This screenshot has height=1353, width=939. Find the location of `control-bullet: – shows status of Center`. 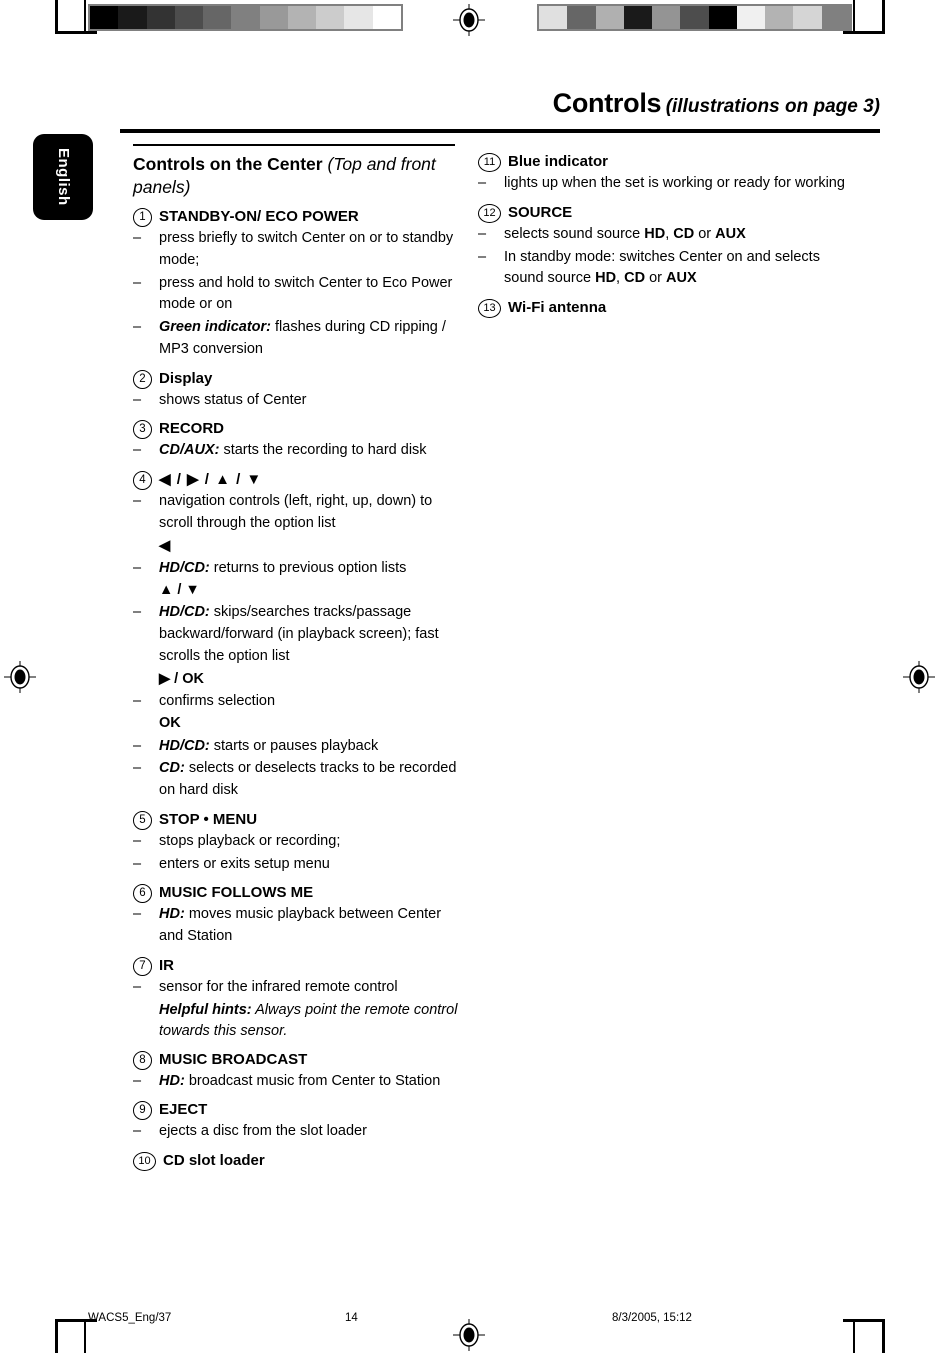

control-bullet: – shows status of Center is located at coordinates (298, 401).